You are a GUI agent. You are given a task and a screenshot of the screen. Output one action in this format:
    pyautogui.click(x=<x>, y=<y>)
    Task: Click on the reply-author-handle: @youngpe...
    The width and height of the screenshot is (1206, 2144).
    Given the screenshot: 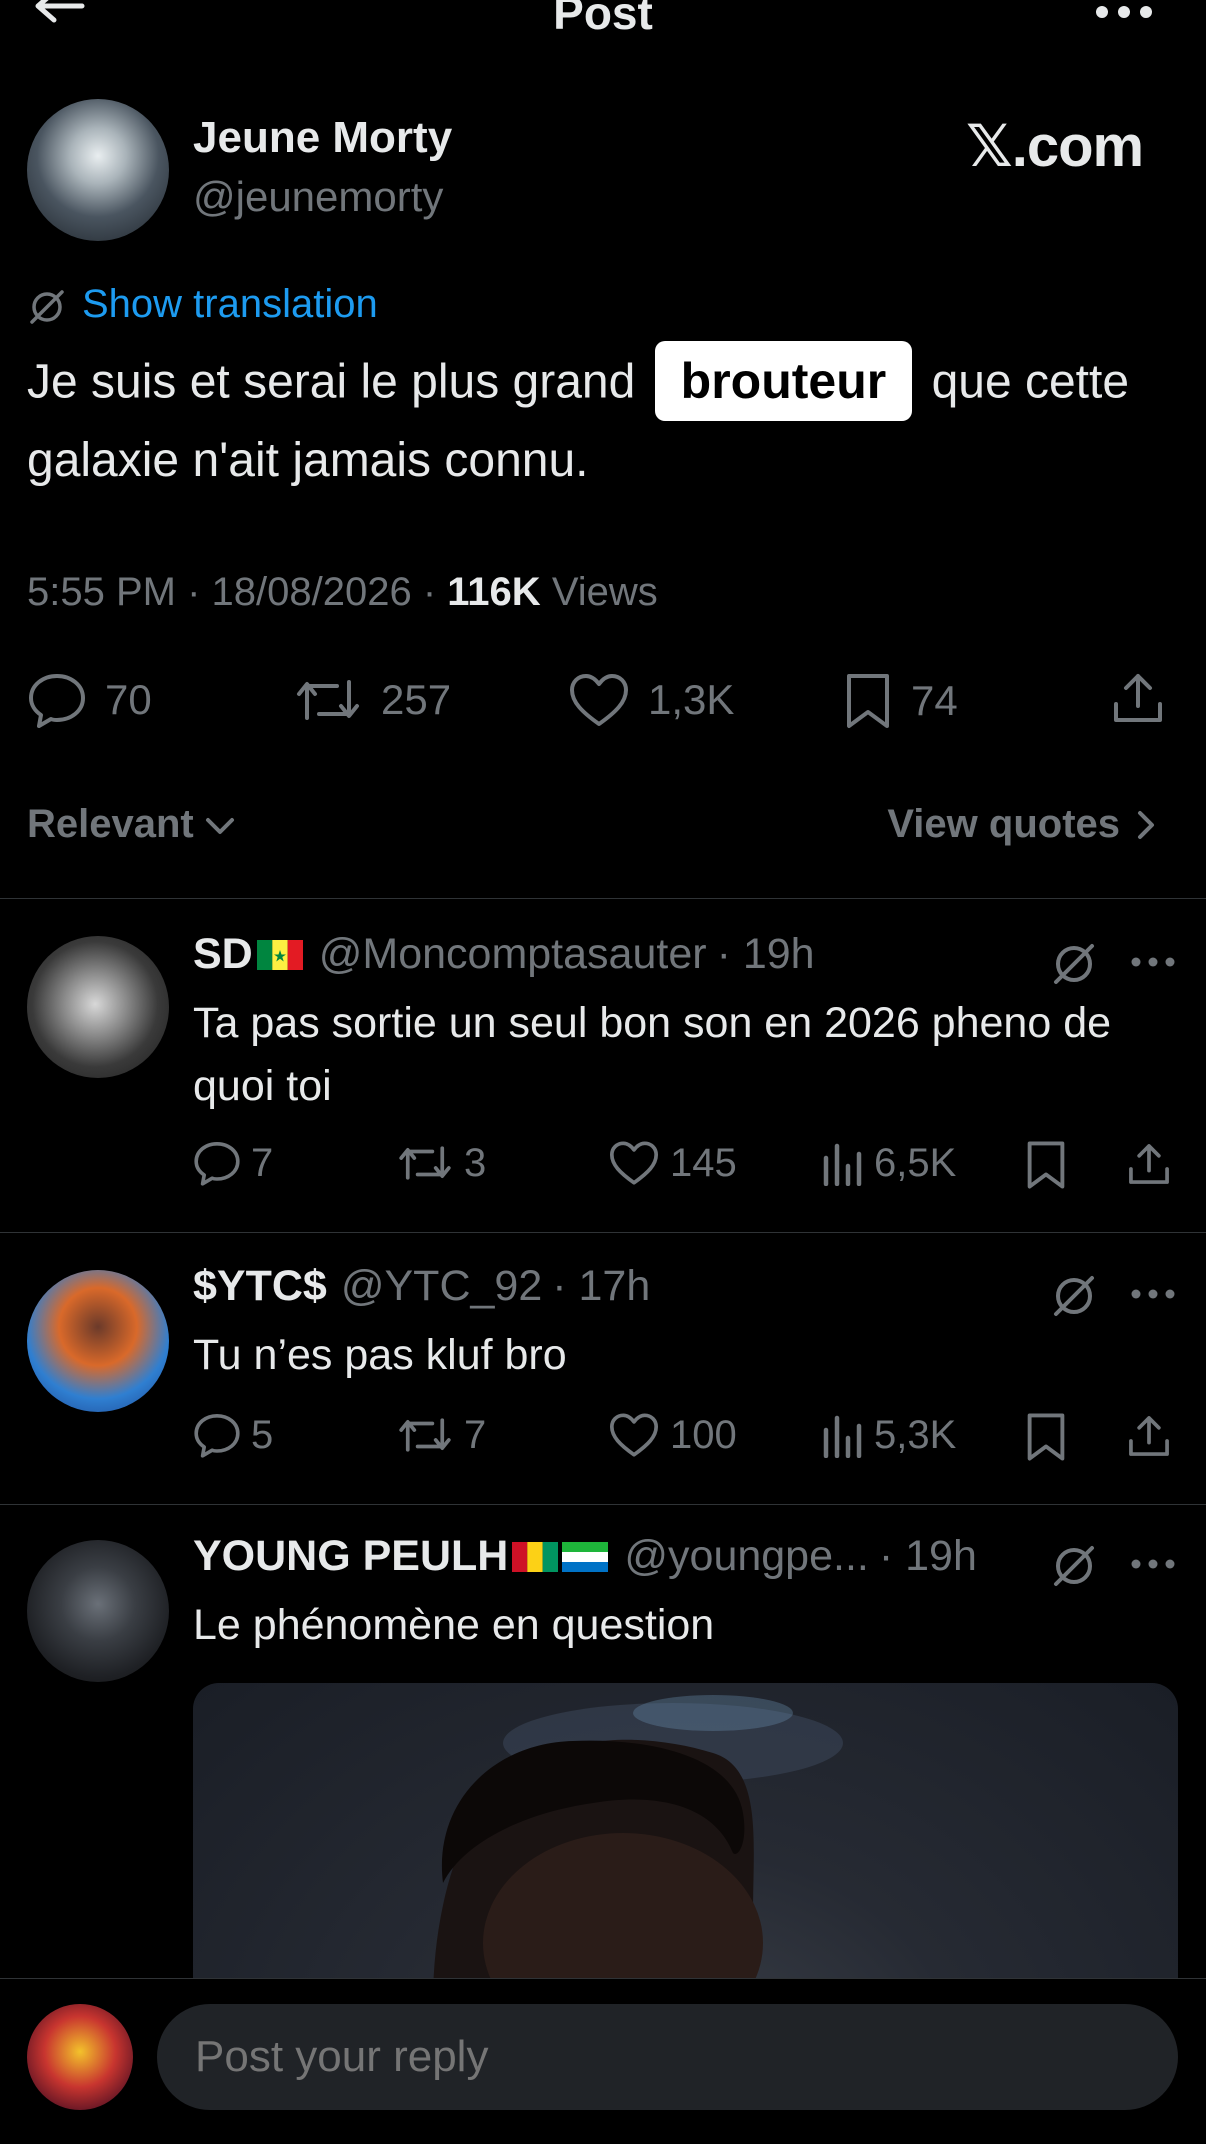 What is the action you would take?
    pyautogui.click(x=746, y=1556)
    